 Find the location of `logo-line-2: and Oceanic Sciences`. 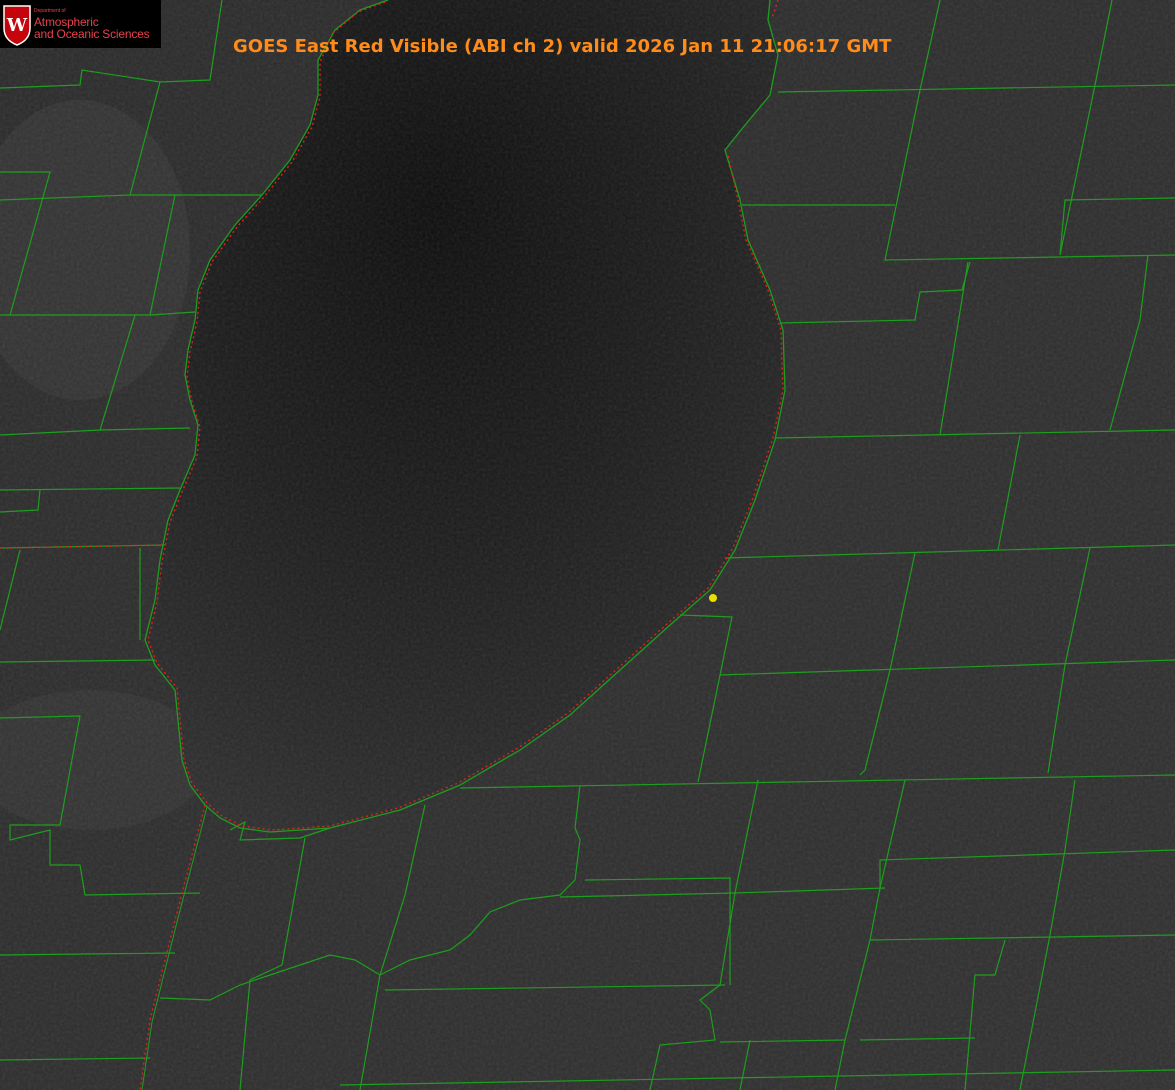

logo-line-2: and Oceanic Sciences is located at coordinates (92, 33).